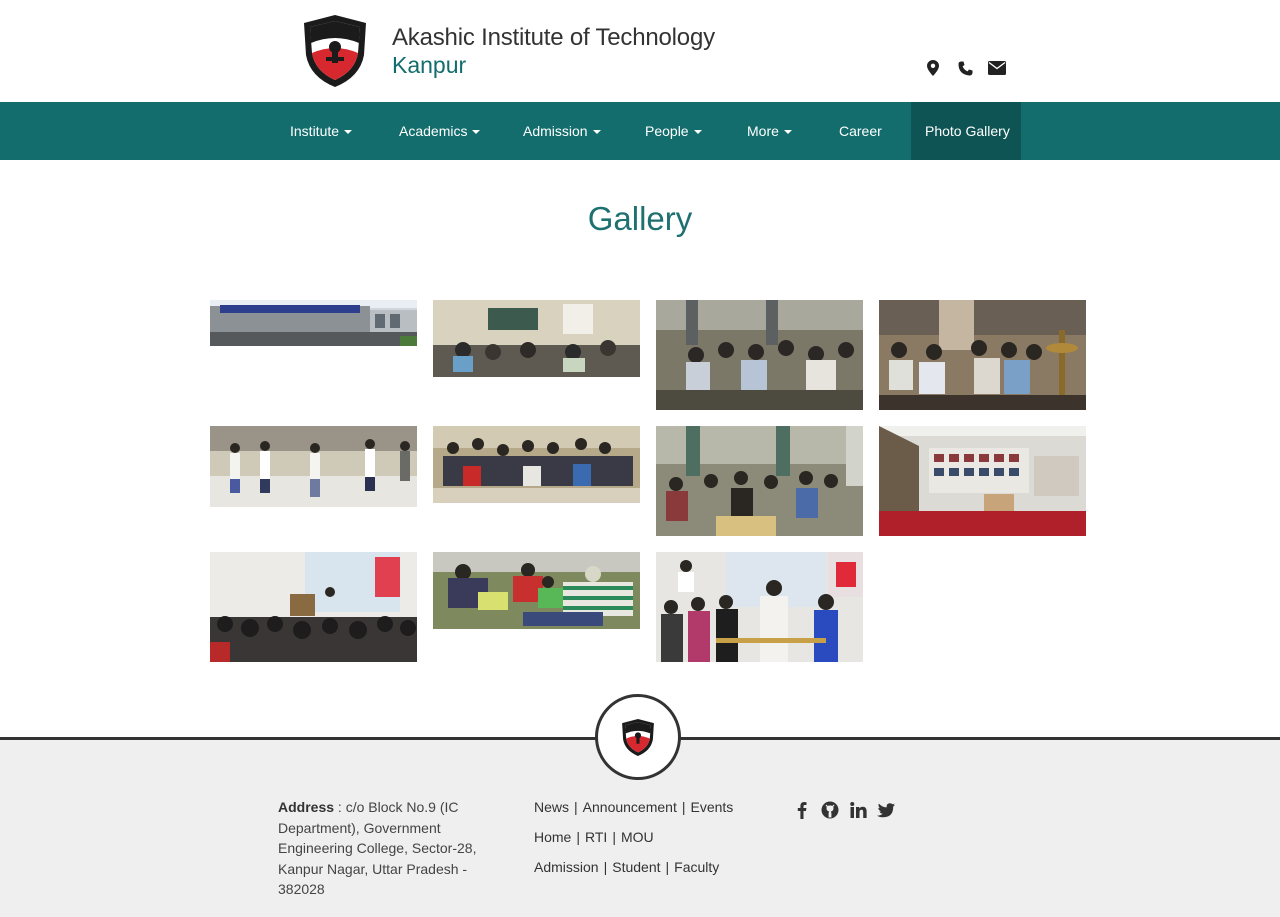 This screenshot has height=917, width=1280. I want to click on nav-admission: Admission, so click(562, 131).